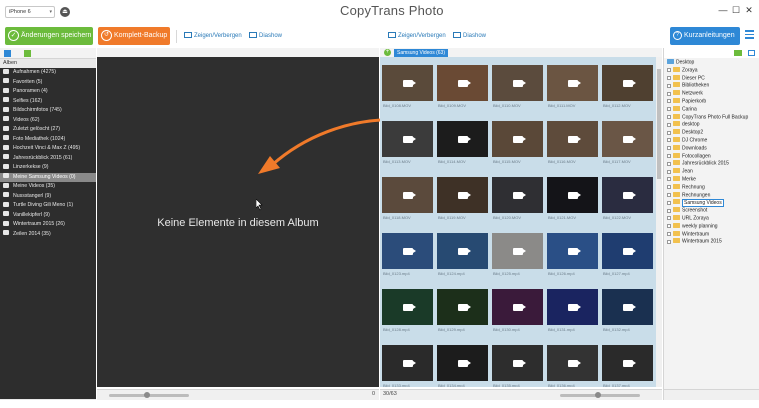  What do you see at coordinates (711, 218) in the screenshot?
I see `tree-folder-item: URL Zoraya` at bounding box center [711, 218].